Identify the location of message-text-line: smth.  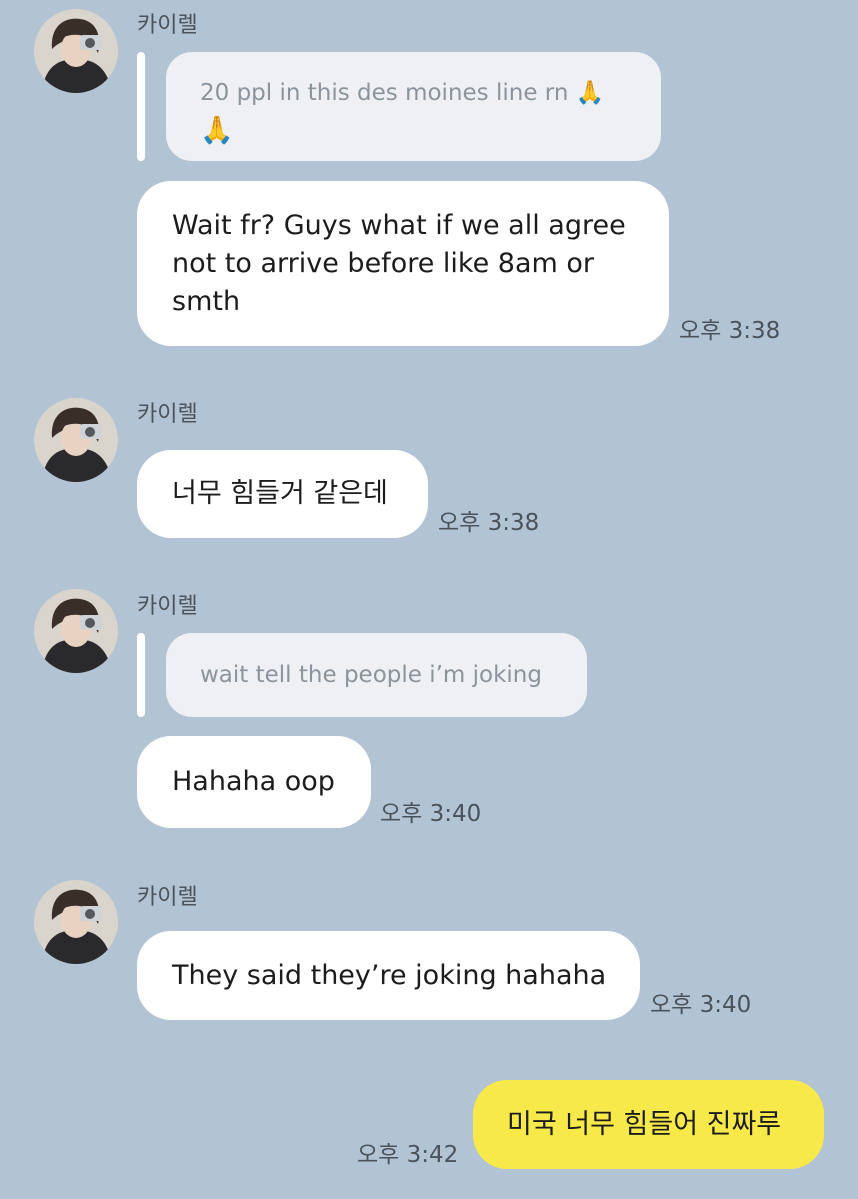
(206, 301).